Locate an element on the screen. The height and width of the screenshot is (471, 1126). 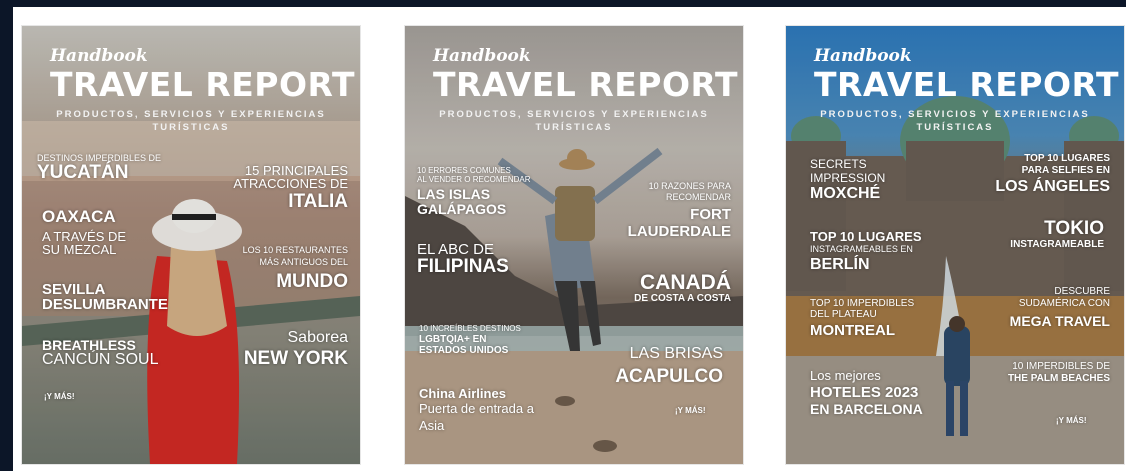
cover-1-handbook: Handbook is located at coordinates (99, 56).